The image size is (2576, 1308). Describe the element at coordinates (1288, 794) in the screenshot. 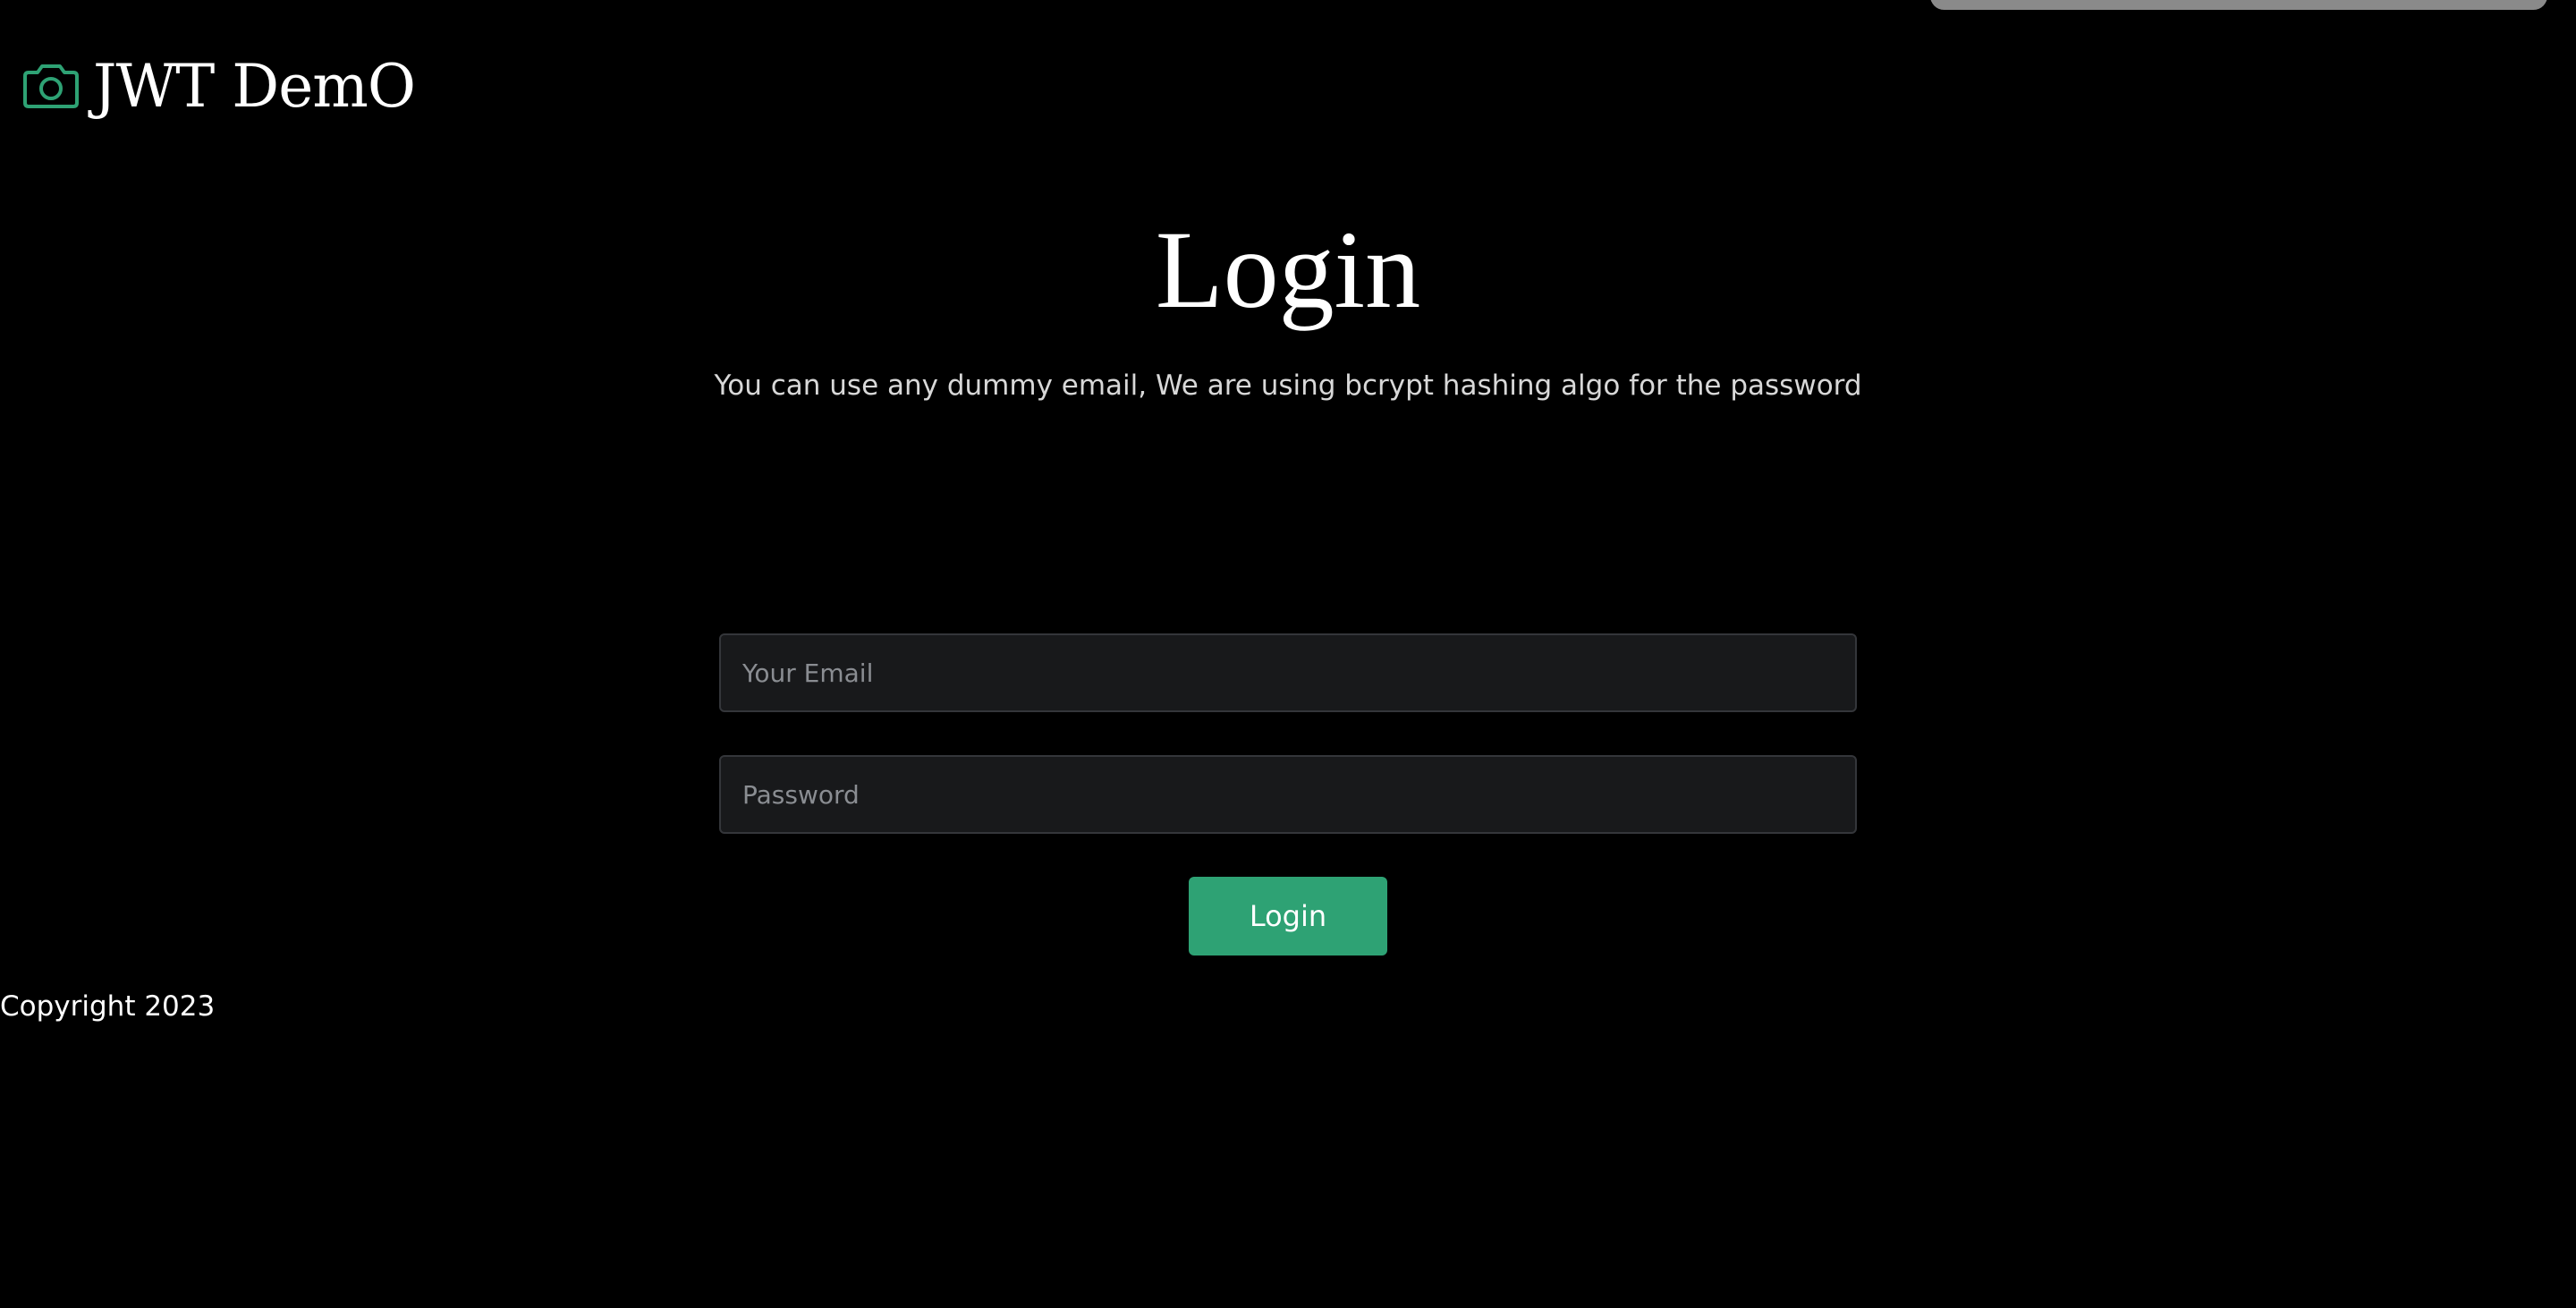

I see `password-field` at that location.